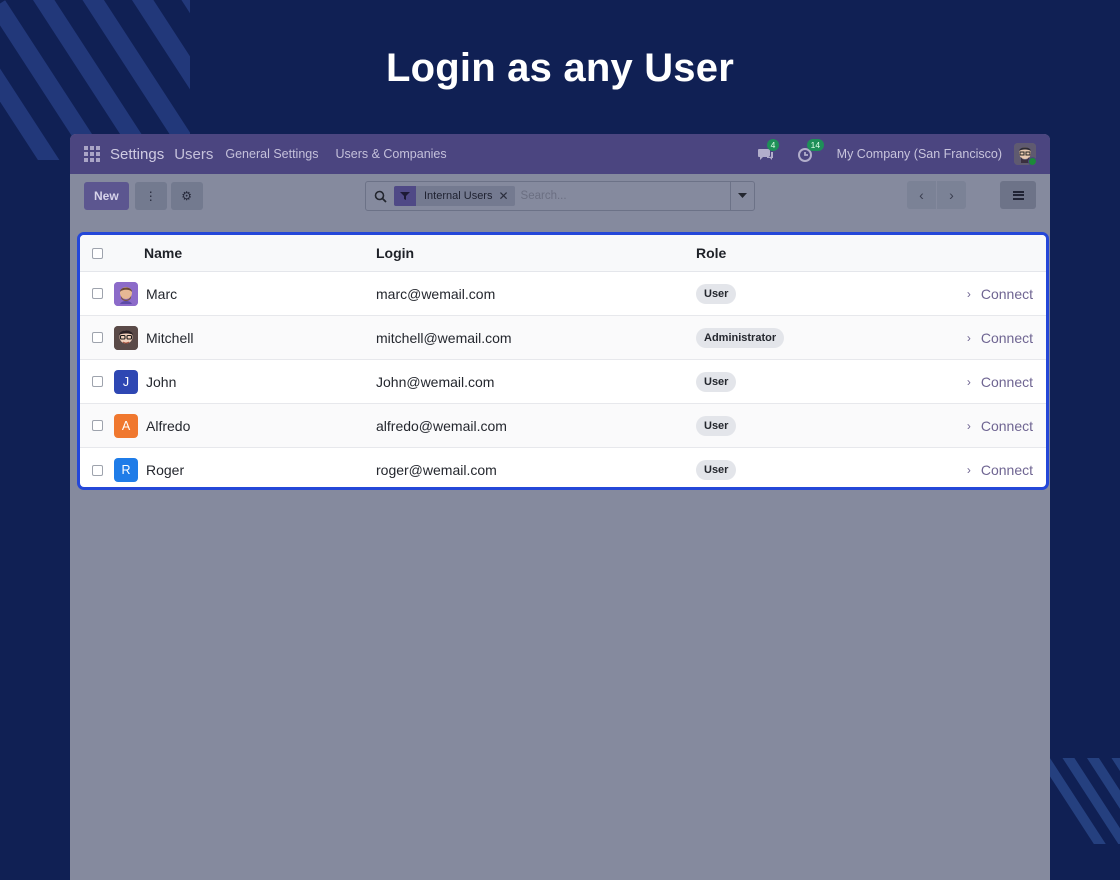  I want to click on activities-clock-icon: 14, so click(811, 151).